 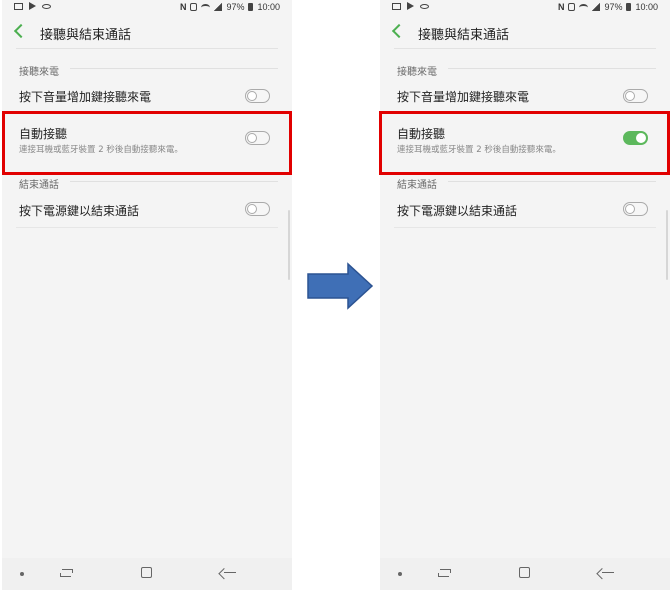 What do you see at coordinates (147, 143) in the screenshot?
I see `highlight-box-before` at bounding box center [147, 143].